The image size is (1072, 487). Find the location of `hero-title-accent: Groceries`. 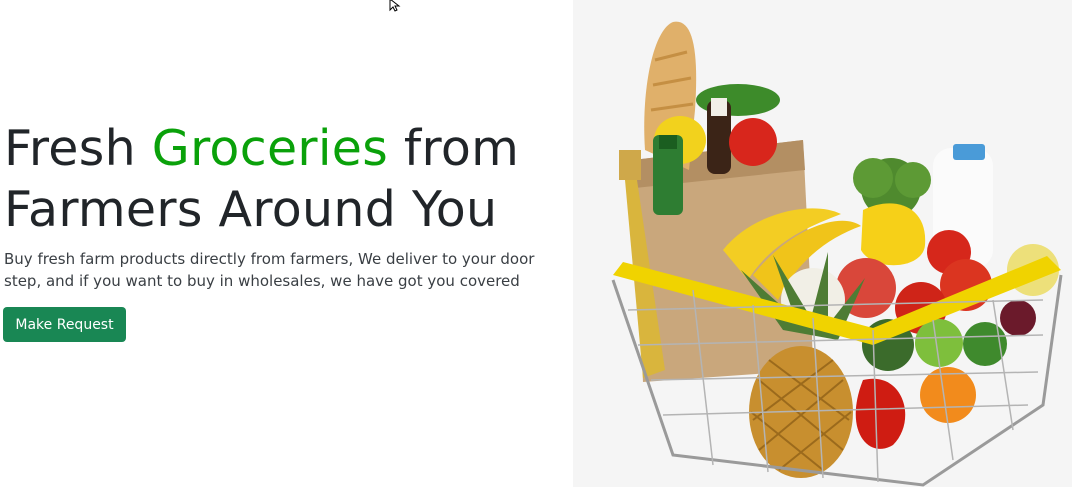

hero-title-accent: Groceries is located at coordinates (270, 148).